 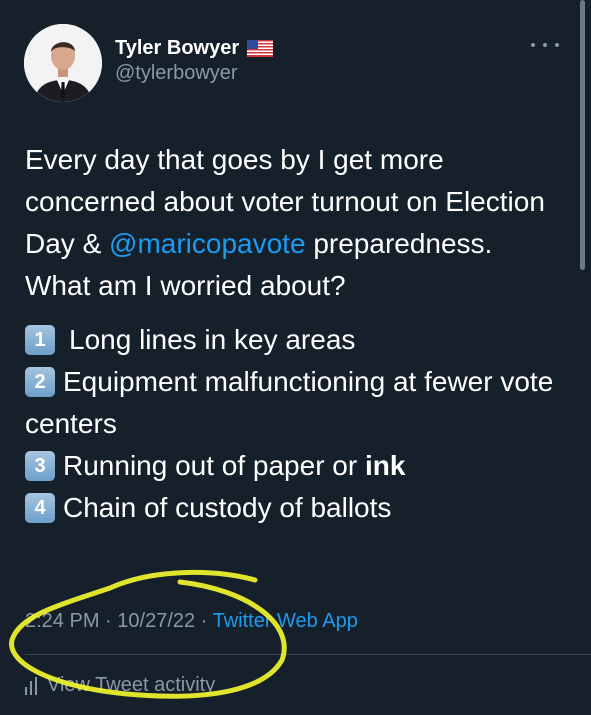 I want to click on avatar-image, so click(x=63, y=63).